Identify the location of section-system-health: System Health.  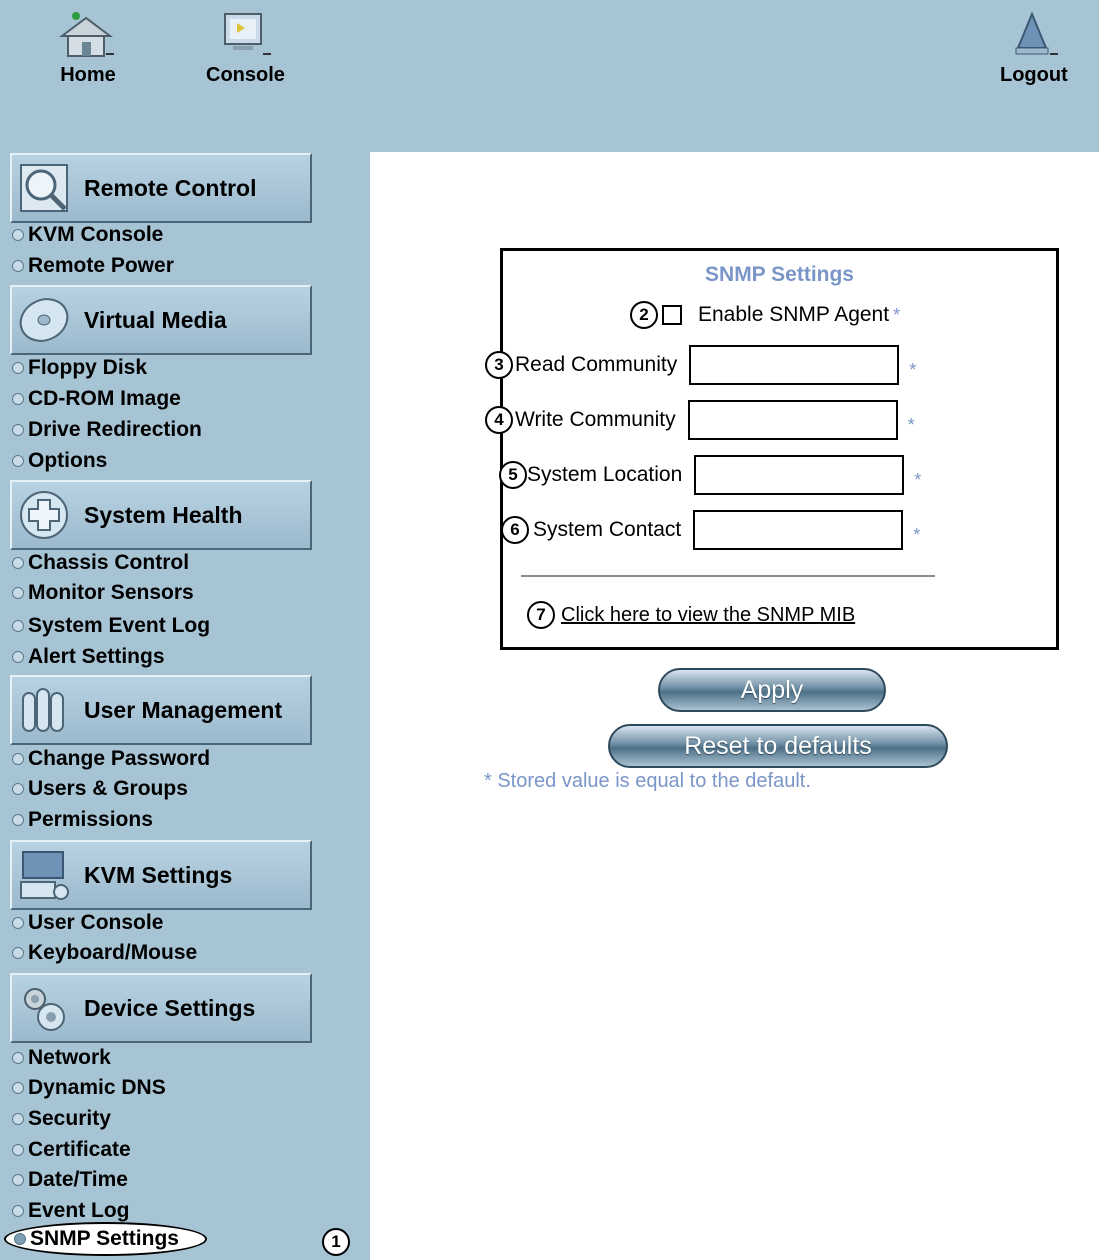
(161, 515).